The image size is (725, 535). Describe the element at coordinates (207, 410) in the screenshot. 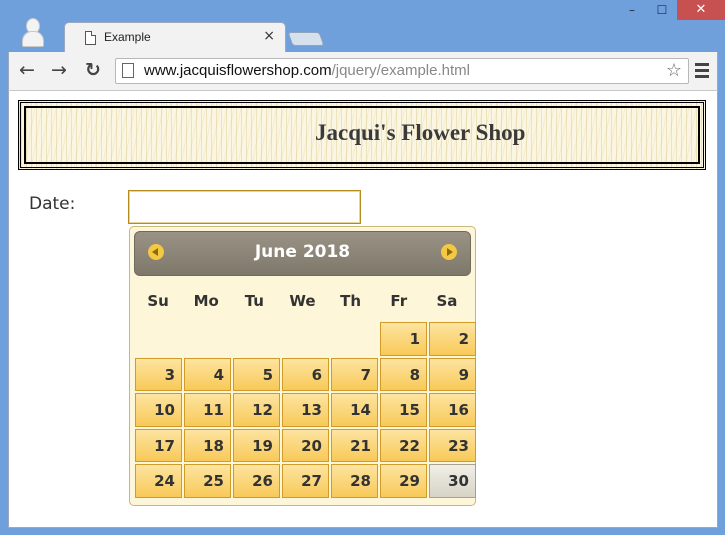

I see `day-11: 11` at that location.